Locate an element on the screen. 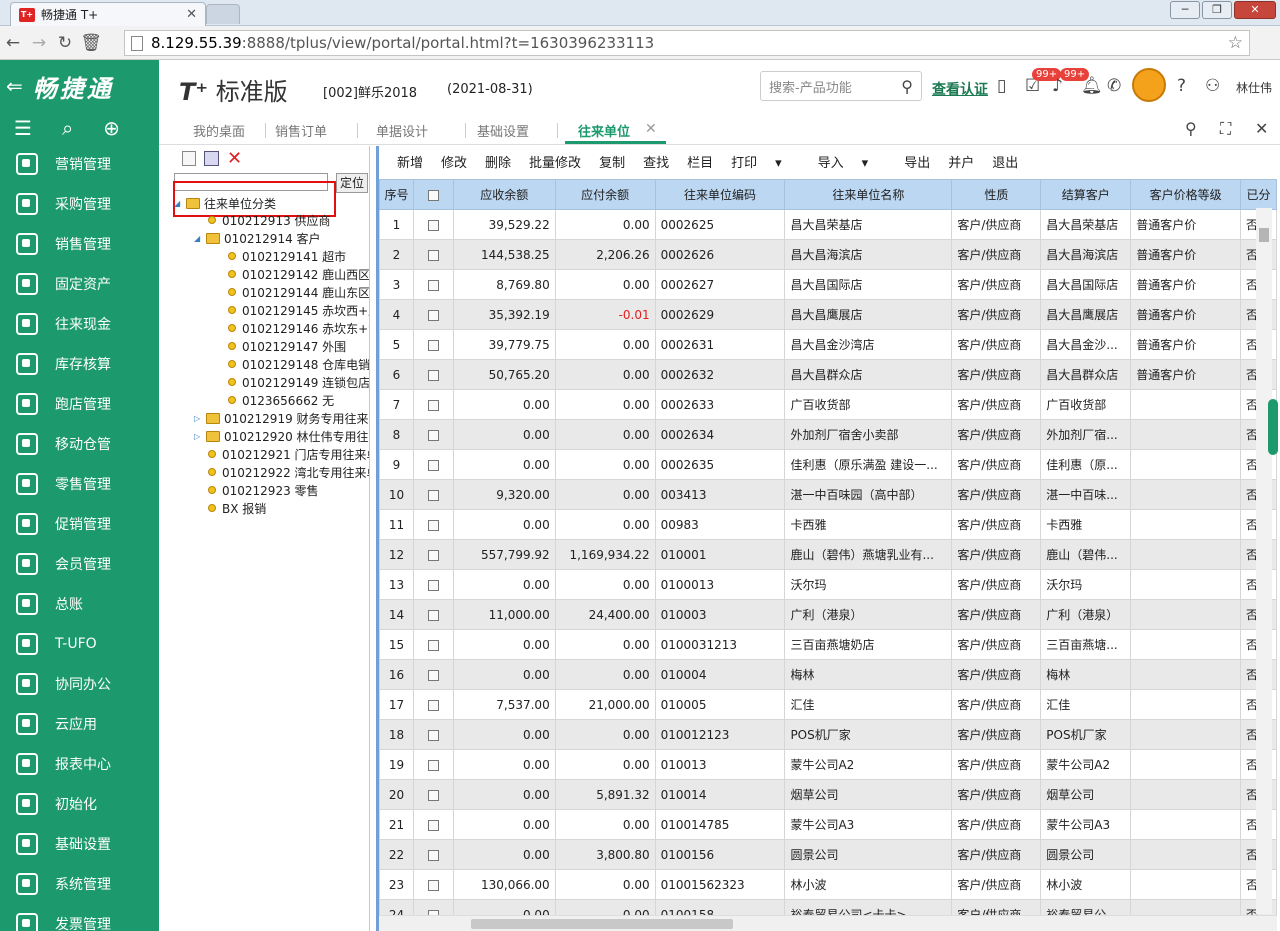 Image resolution: width=1280 pixels, height=931 pixels. tree-node: 0102129149 连锁包店 is located at coordinates (298, 382).